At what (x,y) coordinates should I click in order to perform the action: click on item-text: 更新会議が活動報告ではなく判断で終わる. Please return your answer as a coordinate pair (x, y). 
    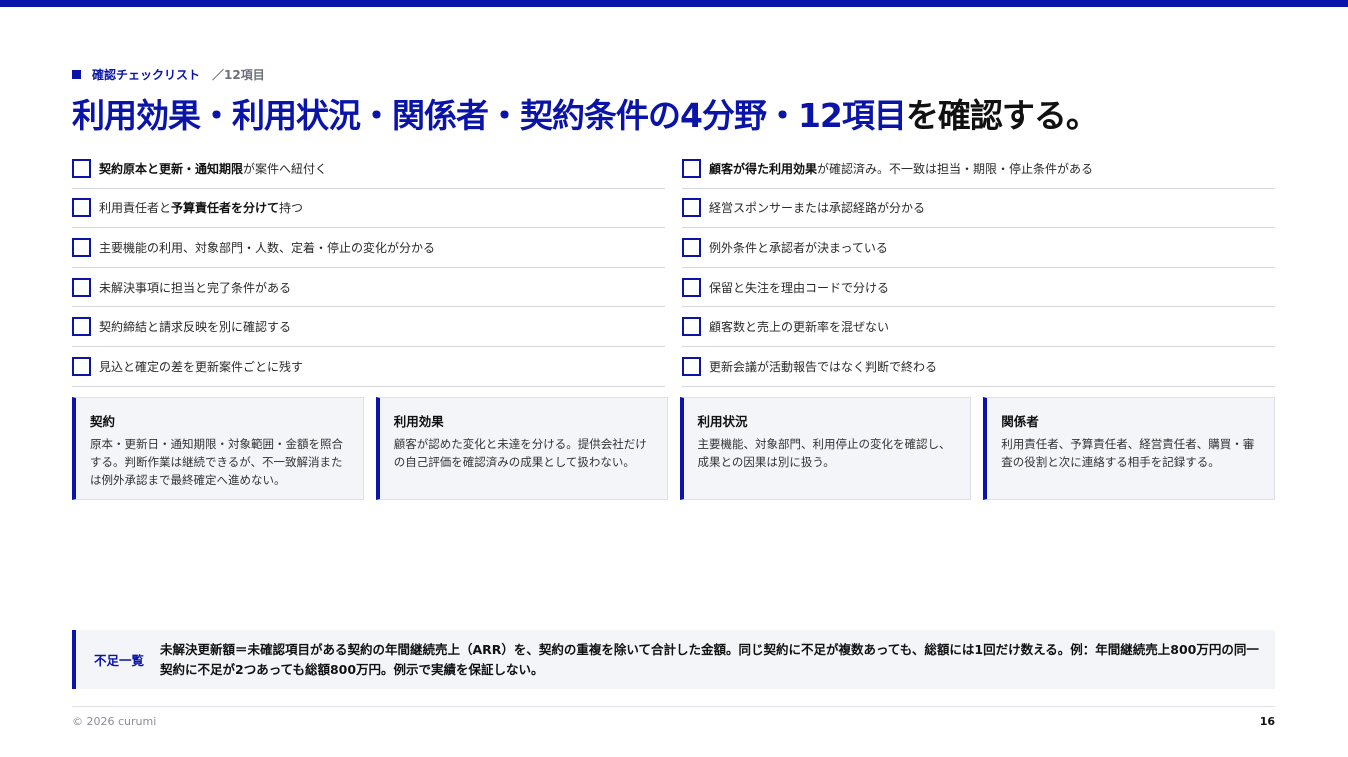
    Looking at the image, I should click on (823, 366).